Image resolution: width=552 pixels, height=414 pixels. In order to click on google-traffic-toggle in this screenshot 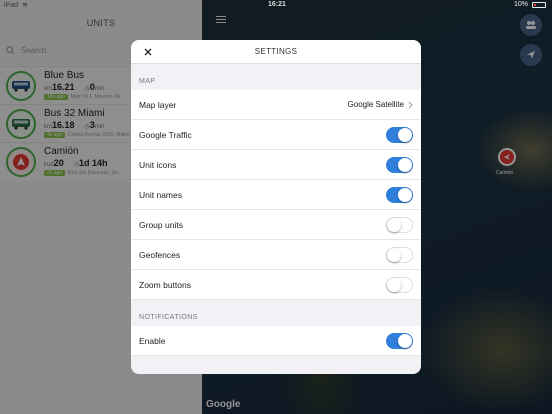, I will do `click(399, 134)`.